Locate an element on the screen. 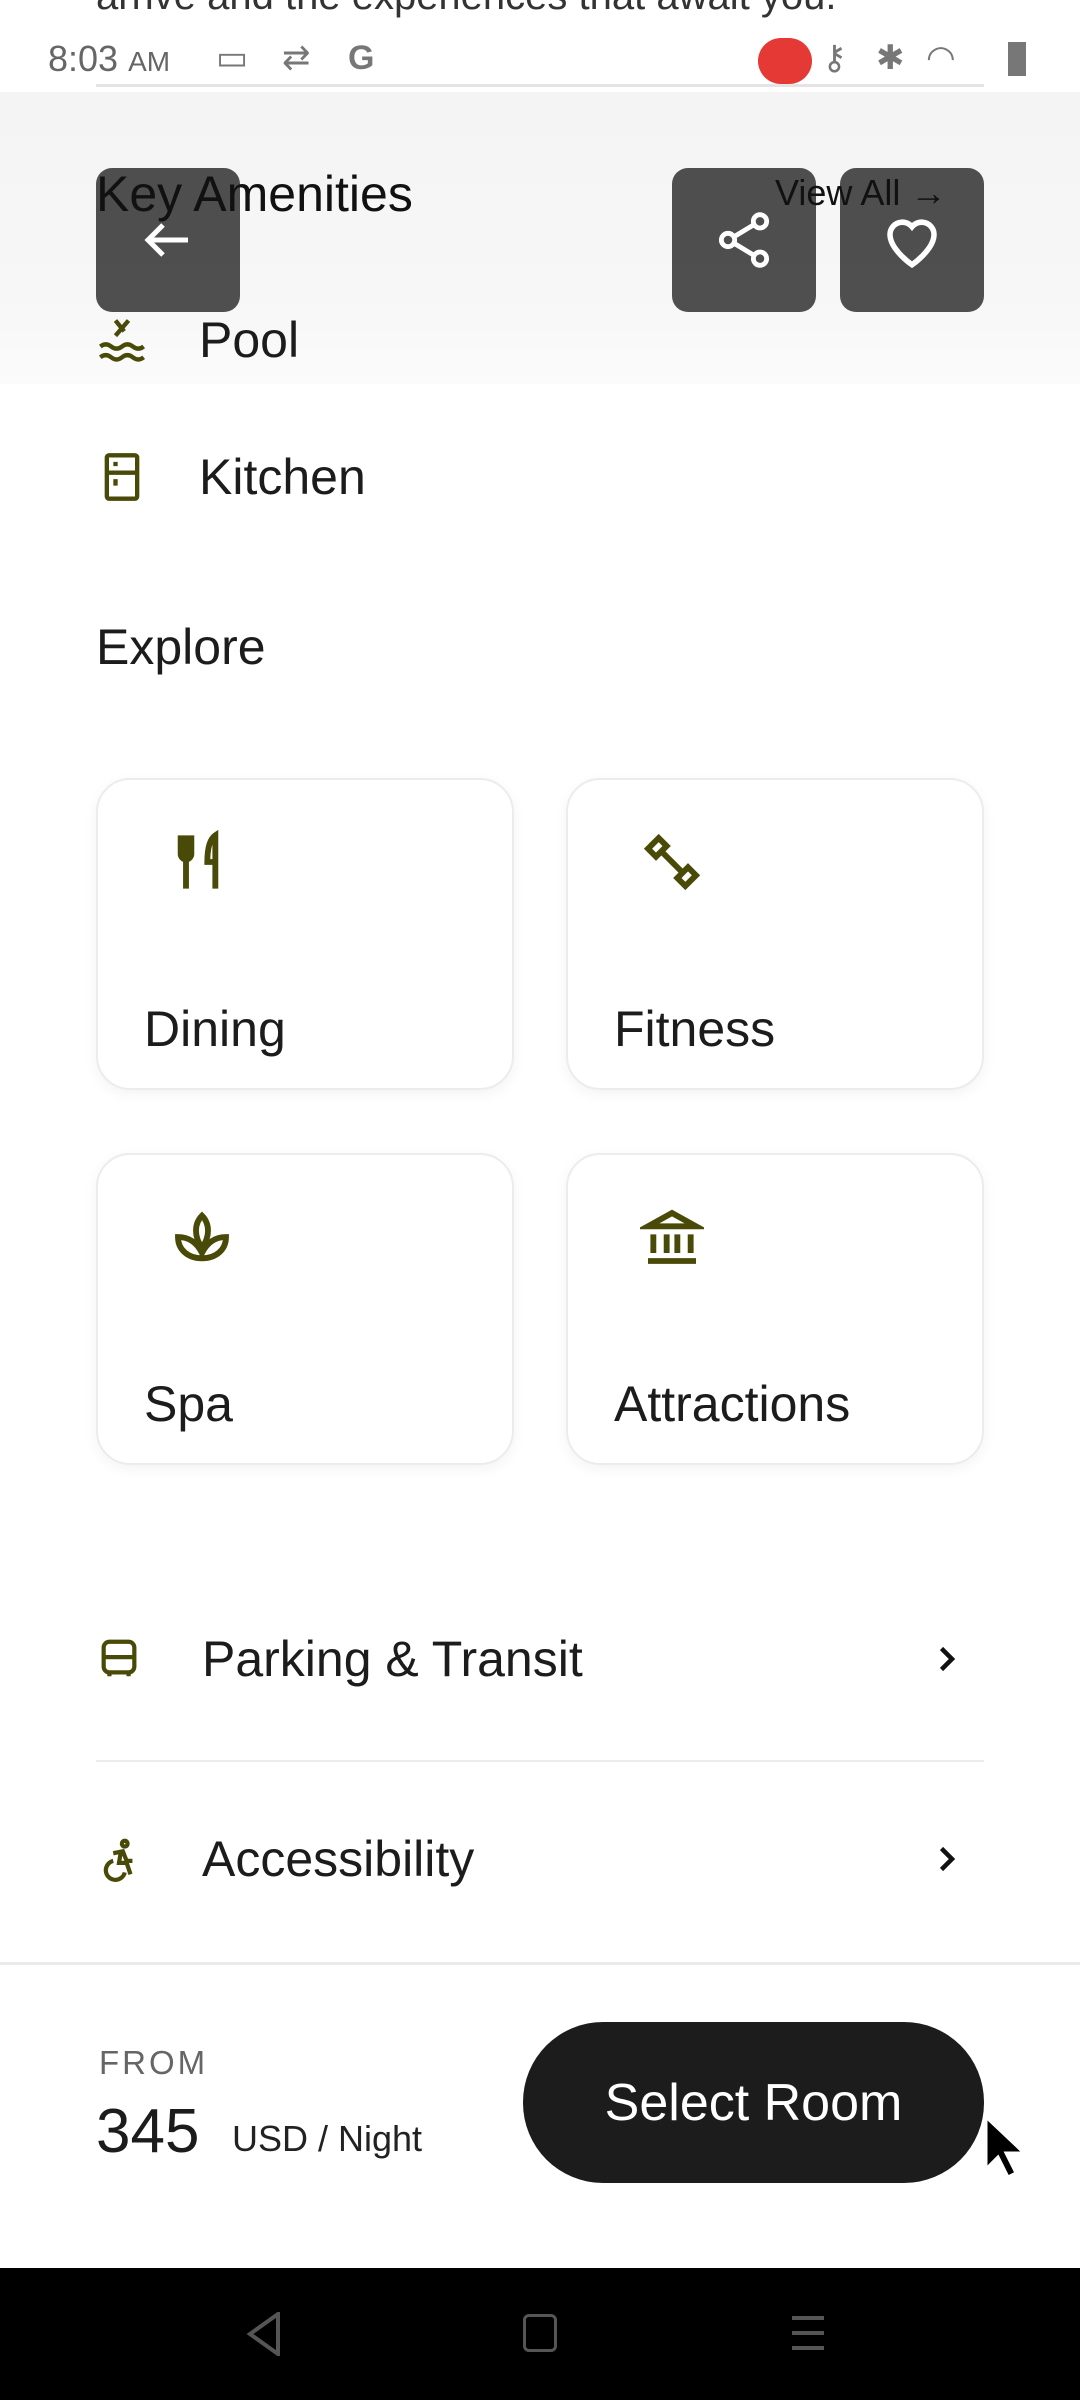 The image size is (1080, 2400). heart-icon is located at coordinates (912, 244).